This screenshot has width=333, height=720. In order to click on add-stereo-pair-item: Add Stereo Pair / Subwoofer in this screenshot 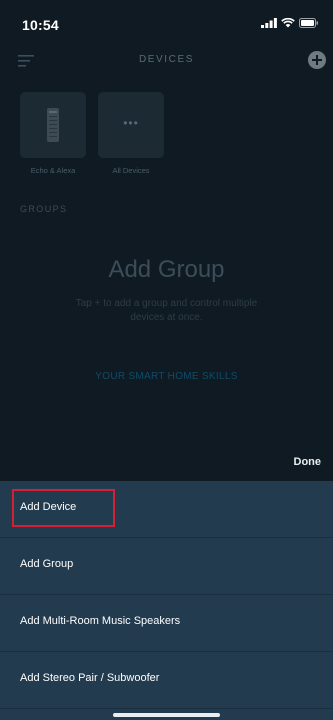, I will do `click(166, 680)`.